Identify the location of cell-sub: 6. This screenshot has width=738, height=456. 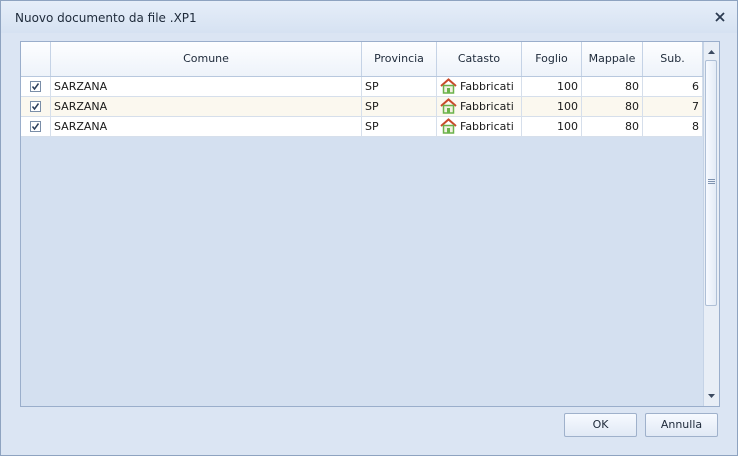
(673, 86).